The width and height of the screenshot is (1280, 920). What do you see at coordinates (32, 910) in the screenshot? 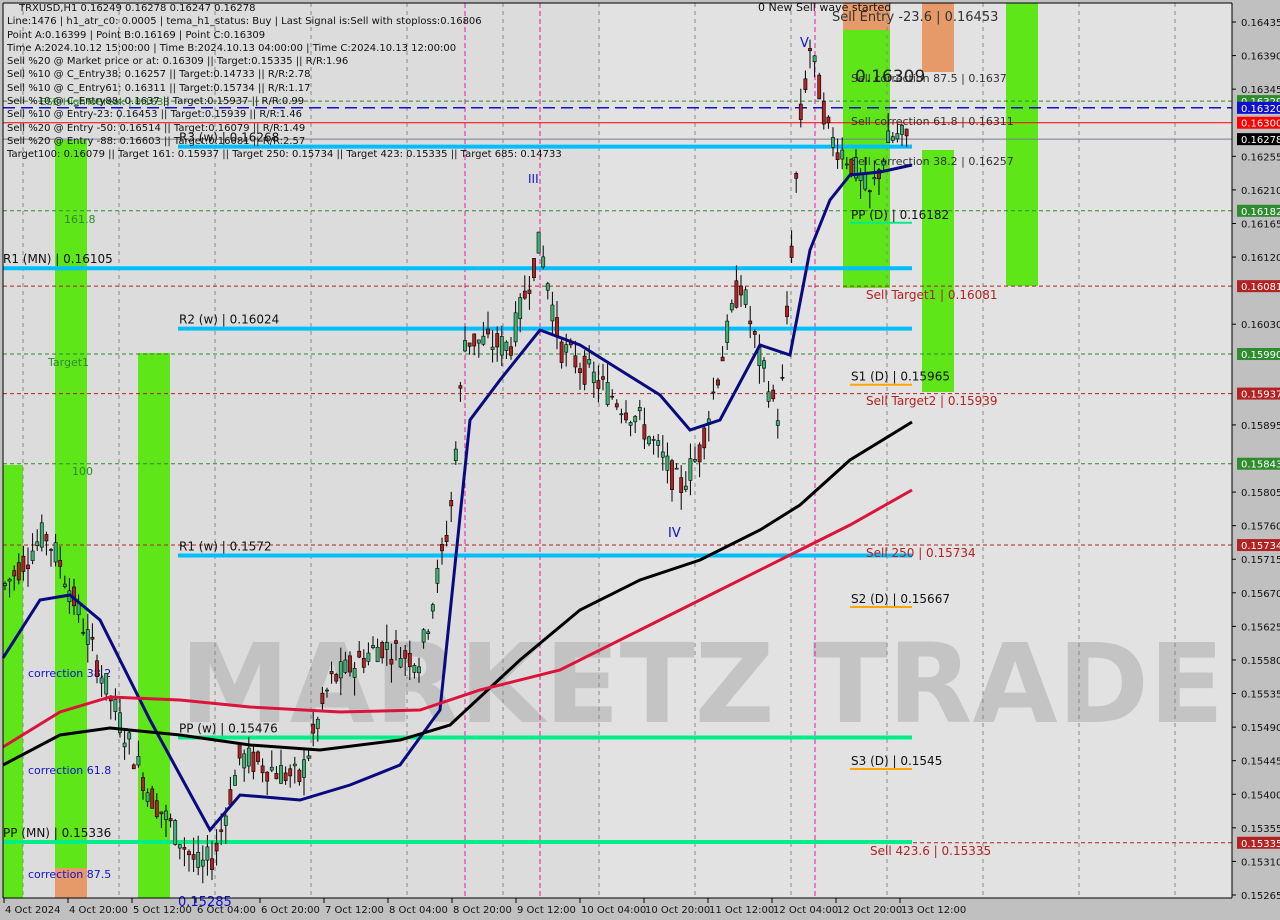
I see `x-tick-label: 4 Oct 2024` at bounding box center [32, 910].